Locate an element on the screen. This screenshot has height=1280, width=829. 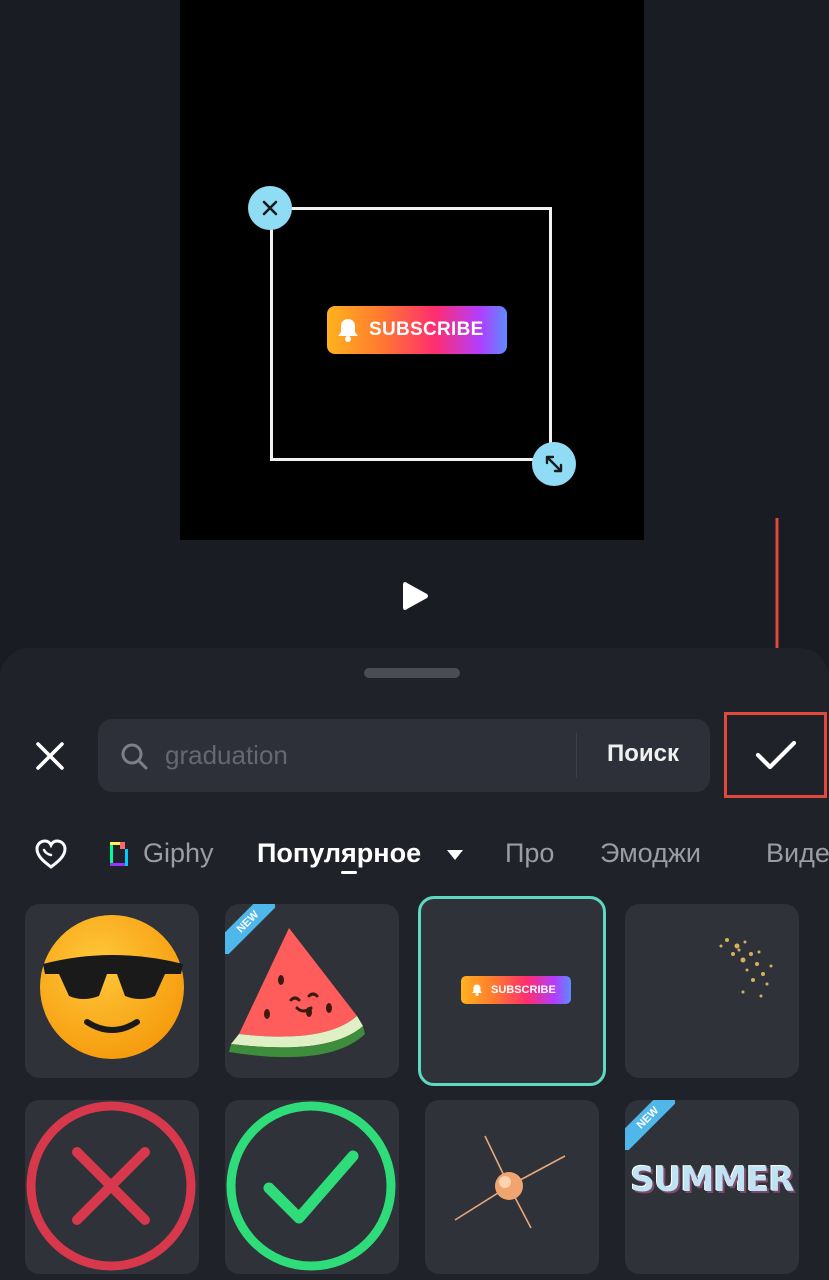
search-divider is located at coordinates (576, 755).